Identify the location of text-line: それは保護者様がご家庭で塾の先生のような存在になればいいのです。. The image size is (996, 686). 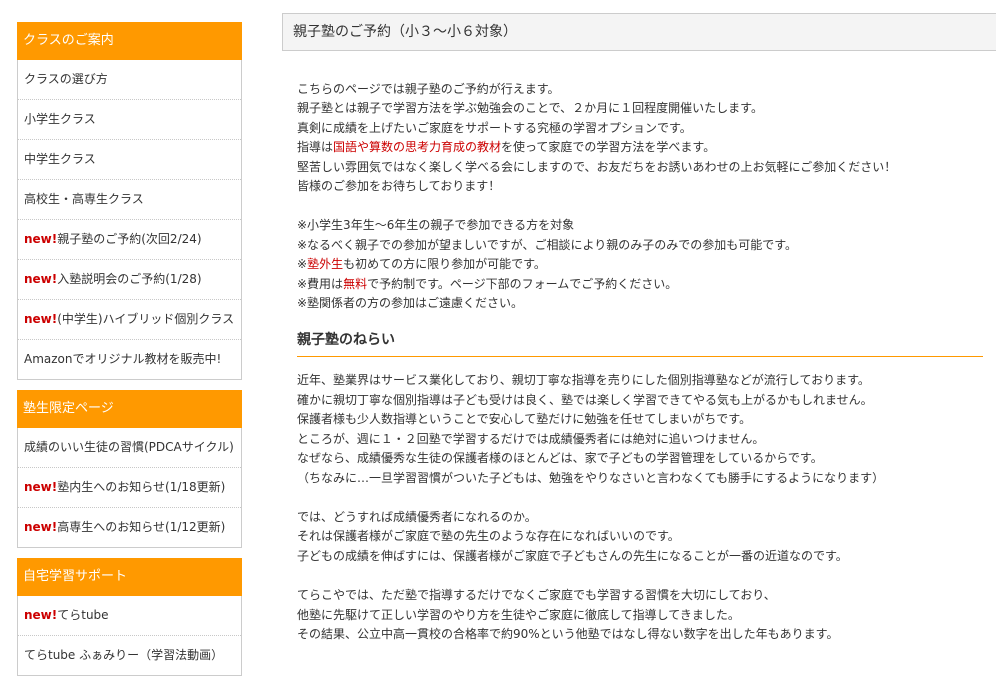
(488, 536).